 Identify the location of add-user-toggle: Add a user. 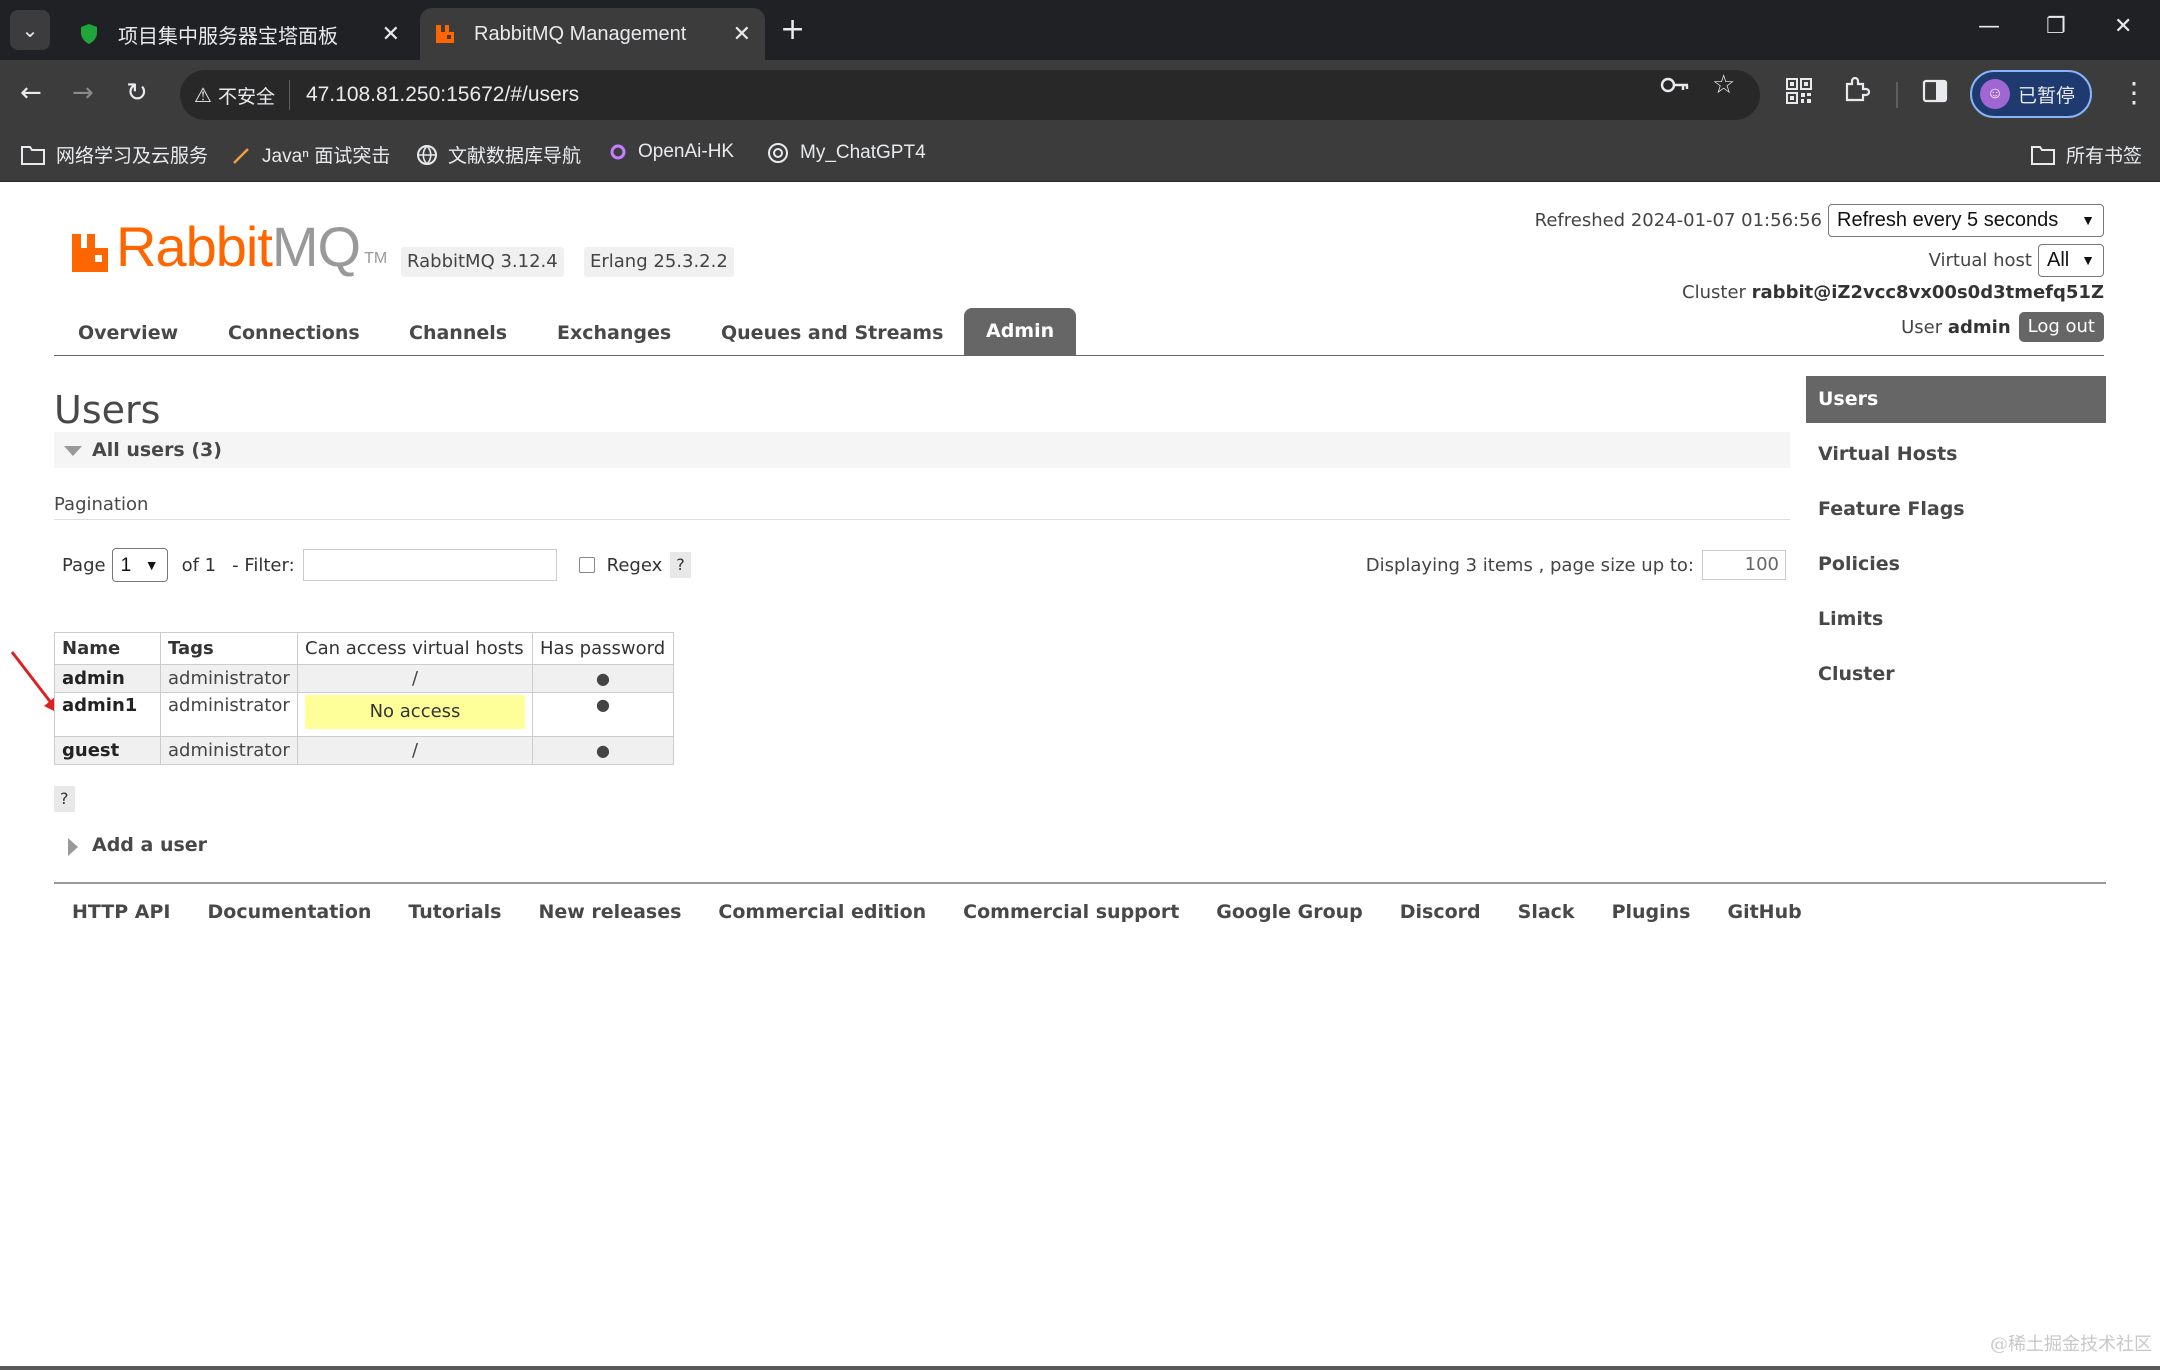
(130, 845).